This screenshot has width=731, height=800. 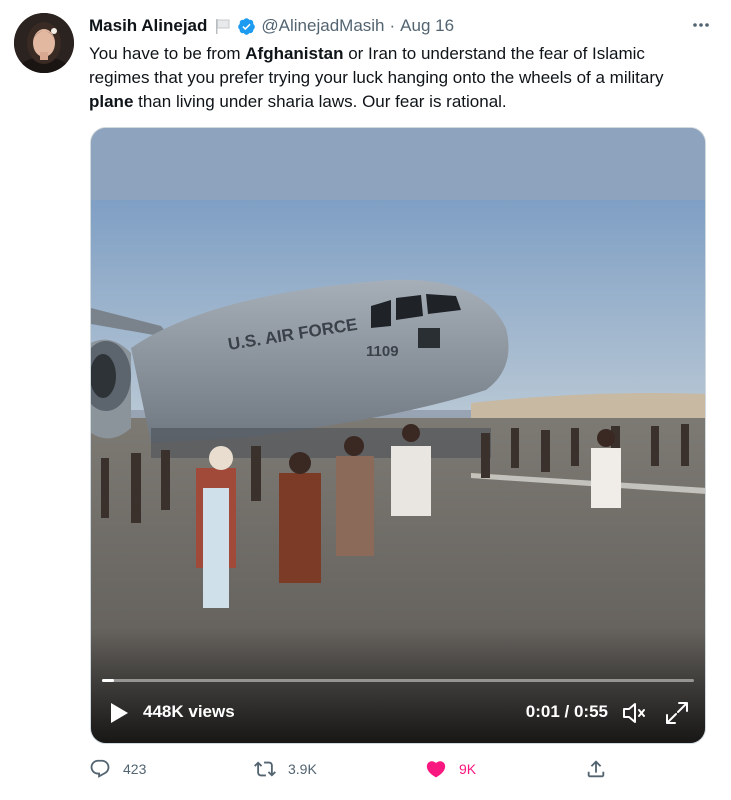 I want to click on reply-button: 423, so click(x=117, y=769).